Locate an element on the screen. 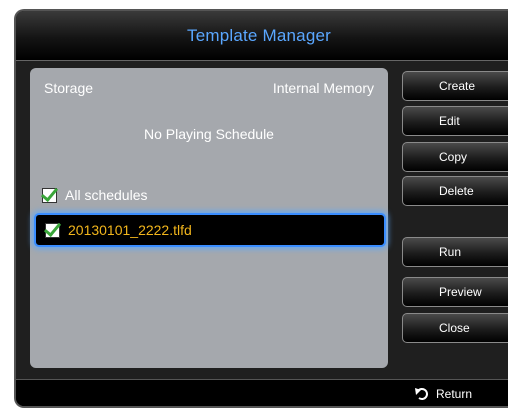 This screenshot has height=411, width=508. delete-button: Delete is located at coordinates (455, 191).